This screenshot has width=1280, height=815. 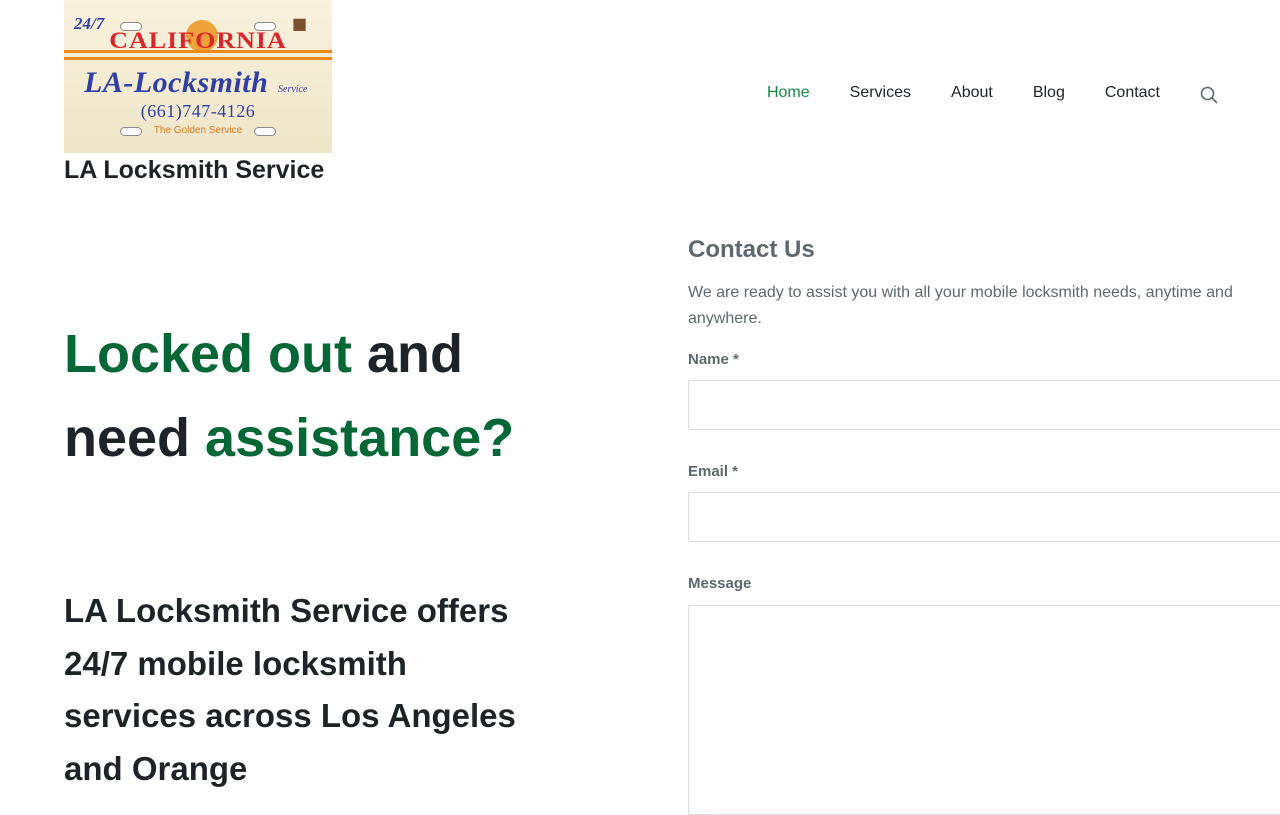 I want to click on search-icon, so click(x=1209, y=95).